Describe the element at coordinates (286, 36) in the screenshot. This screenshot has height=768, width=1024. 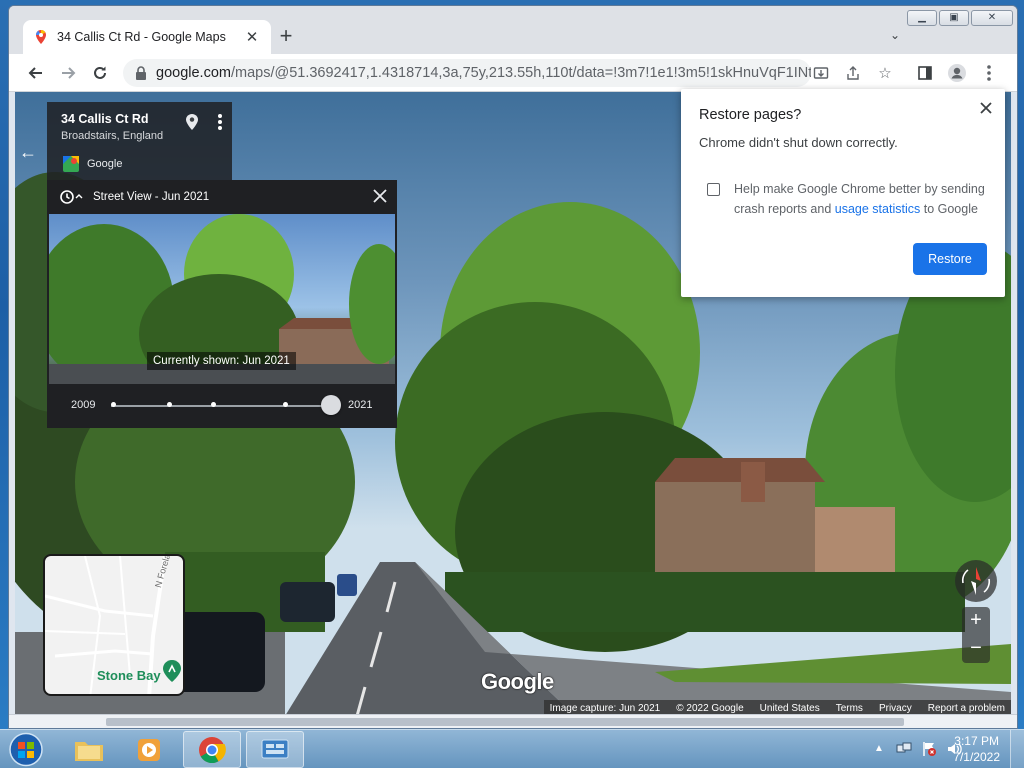
I see `new-tab-button: +` at that location.